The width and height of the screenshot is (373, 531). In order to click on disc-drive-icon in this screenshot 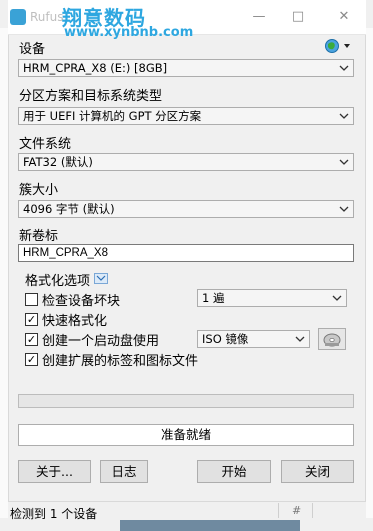, I will do `click(332, 340)`.